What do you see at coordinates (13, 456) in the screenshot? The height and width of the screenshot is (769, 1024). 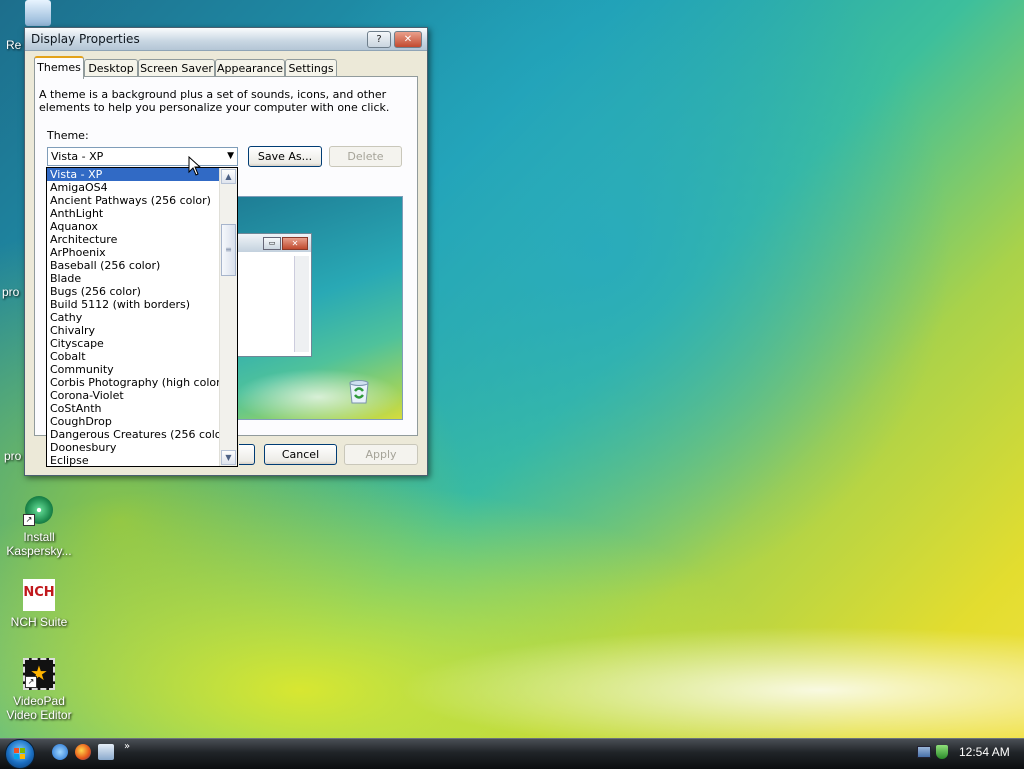 I see `desktop-label-pro-2: pro` at bounding box center [13, 456].